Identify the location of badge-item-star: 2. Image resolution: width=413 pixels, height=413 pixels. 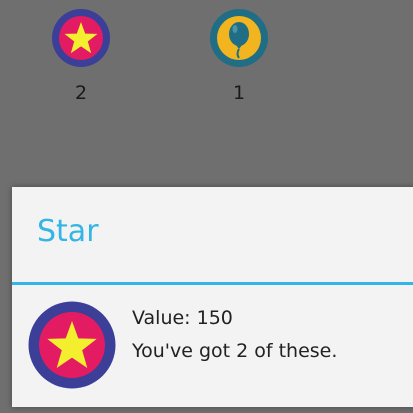
(81, 55).